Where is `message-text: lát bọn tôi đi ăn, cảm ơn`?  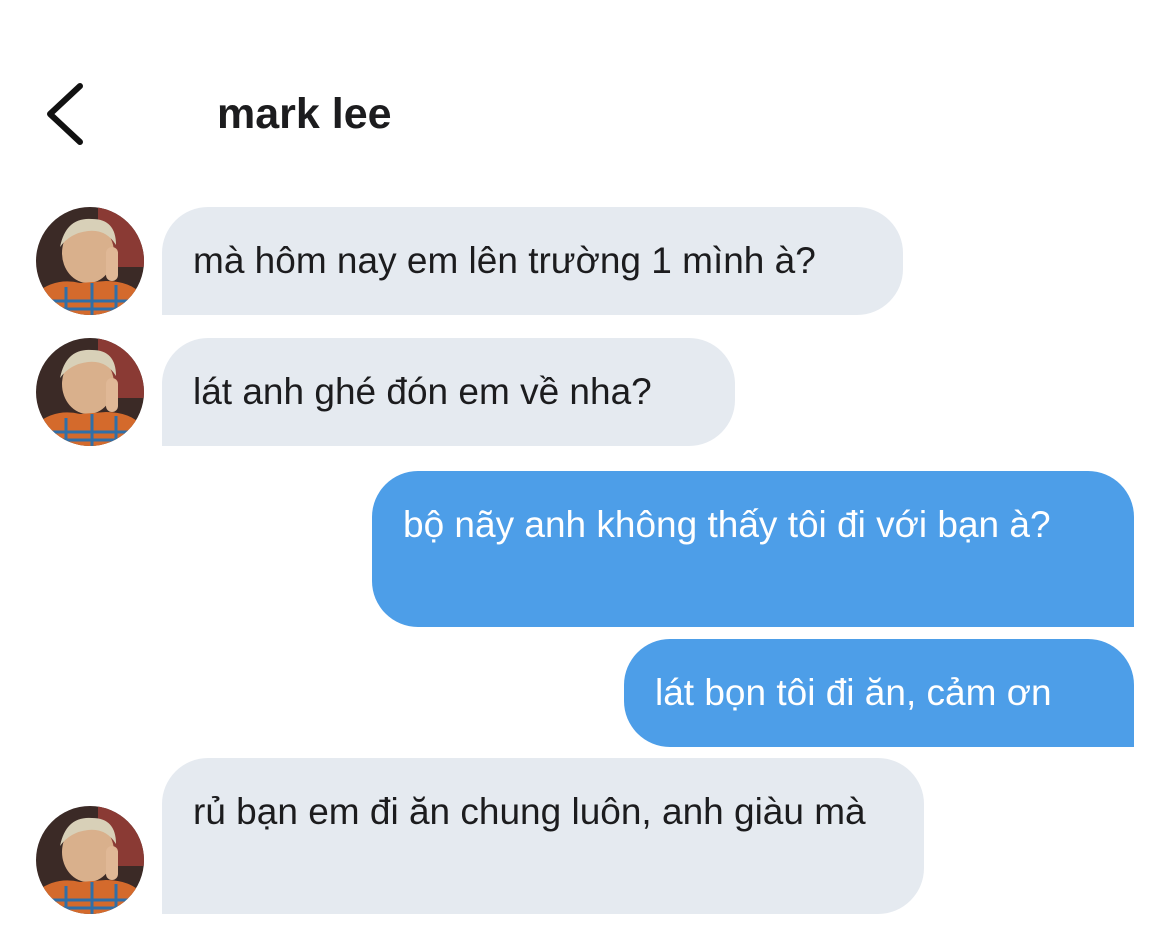
message-text: lát bọn tôi đi ăn, cảm ơn is located at coordinates (853, 692).